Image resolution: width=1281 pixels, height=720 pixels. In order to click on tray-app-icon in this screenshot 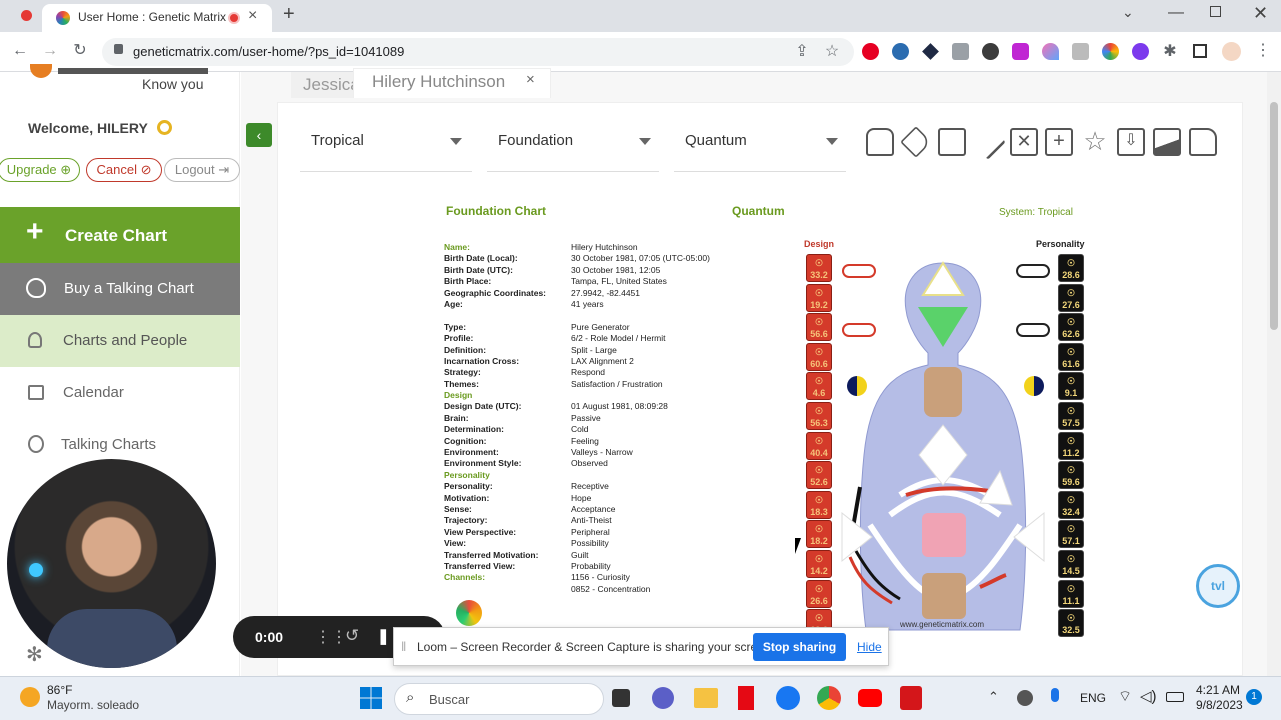, I will do `click(1025, 698)`.